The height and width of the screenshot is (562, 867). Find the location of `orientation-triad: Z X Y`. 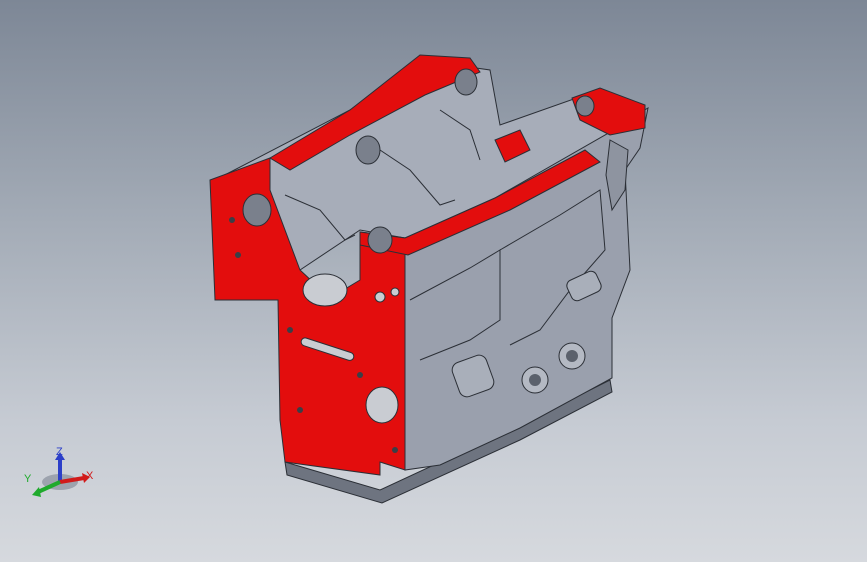

orientation-triad: Z X Y is located at coordinates (63, 475).